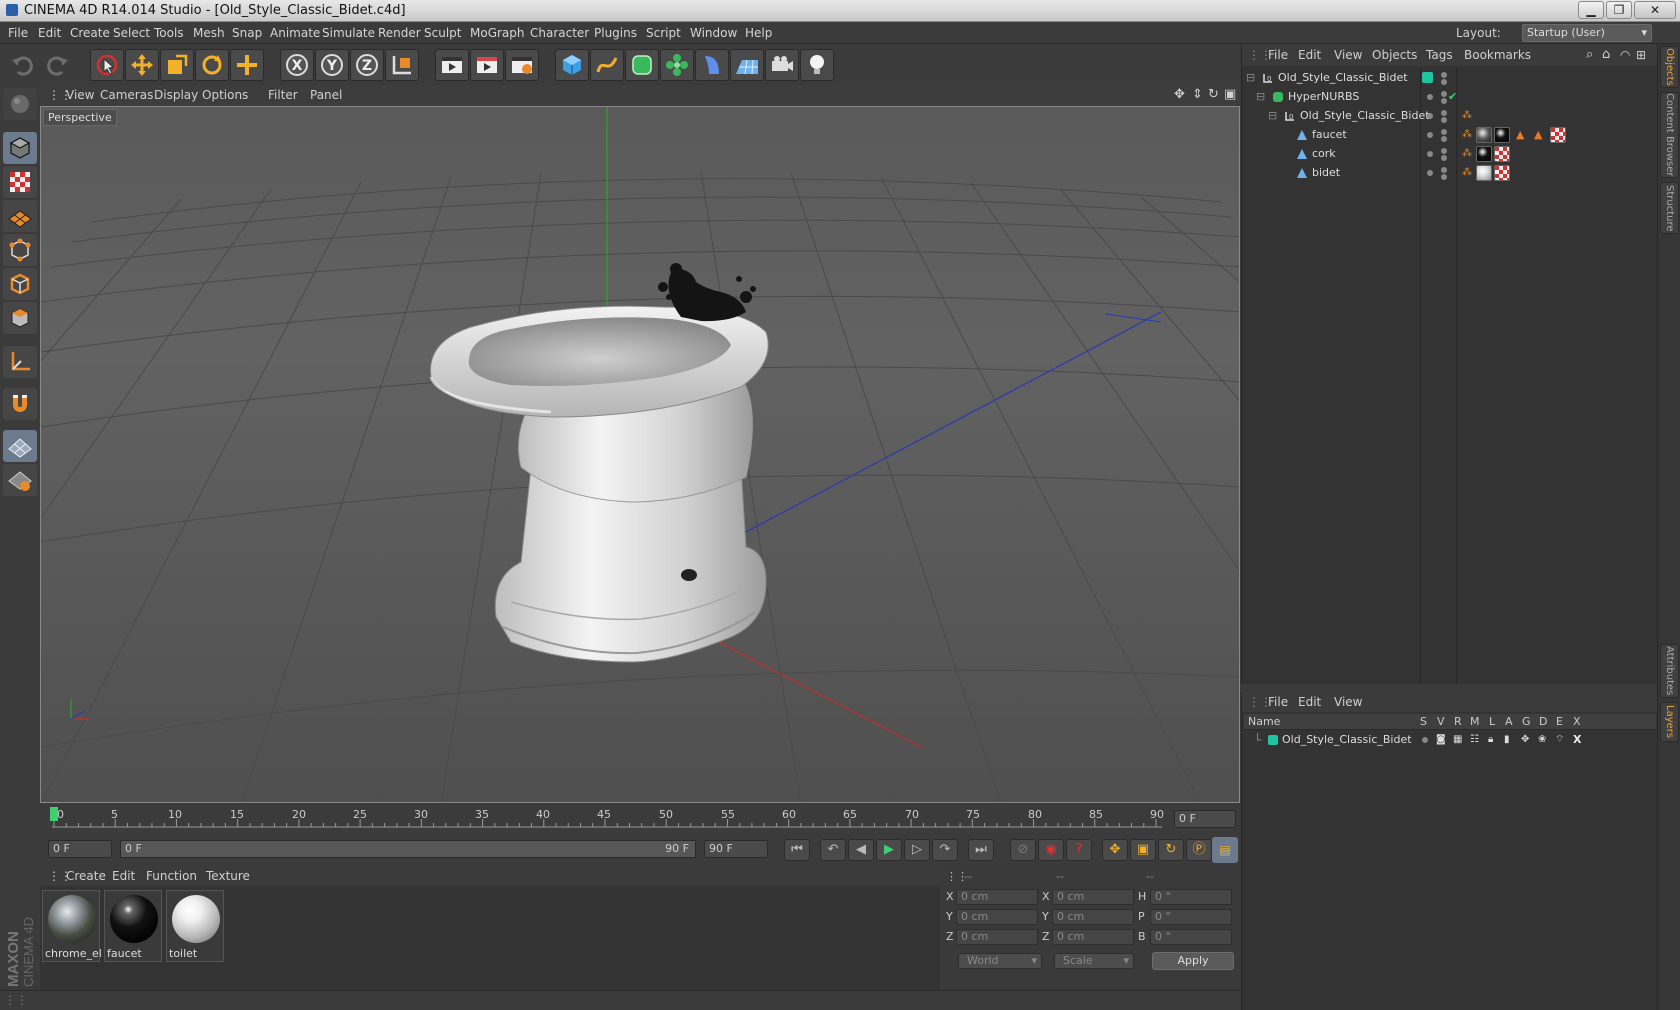 Image resolution: width=1680 pixels, height=1010 pixels. What do you see at coordinates (747, 65) in the screenshot?
I see `floor-button` at bounding box center [747, 65].